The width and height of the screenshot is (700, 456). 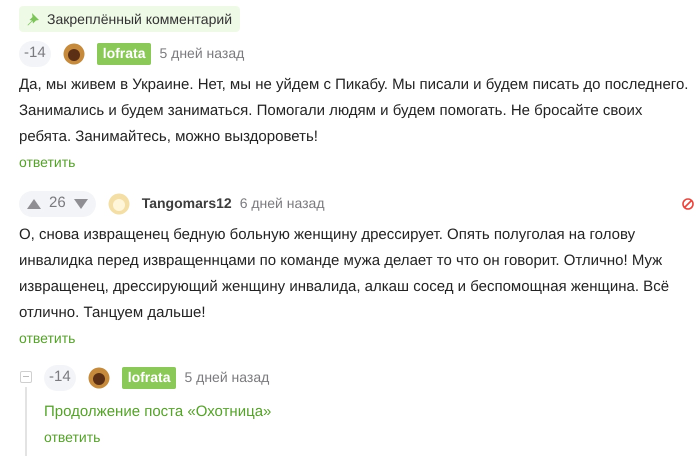 I want to click on pinned-label: Закреплённый комментарий, so click(x=139, y=19).